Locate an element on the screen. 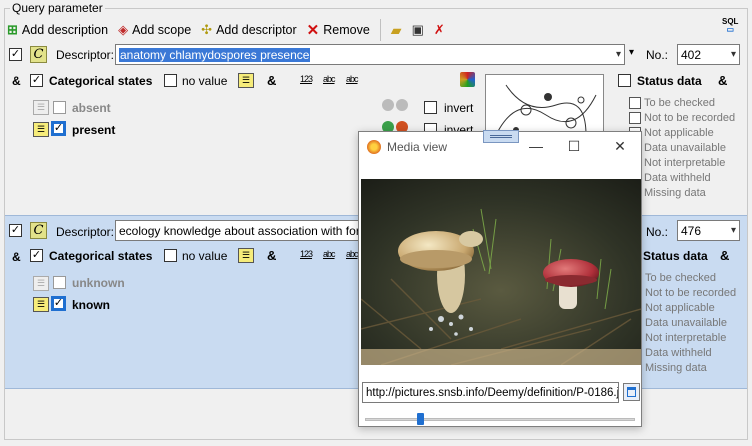 The image size is (752, 446). color-palette-icon is located at coordinates (467, 79).